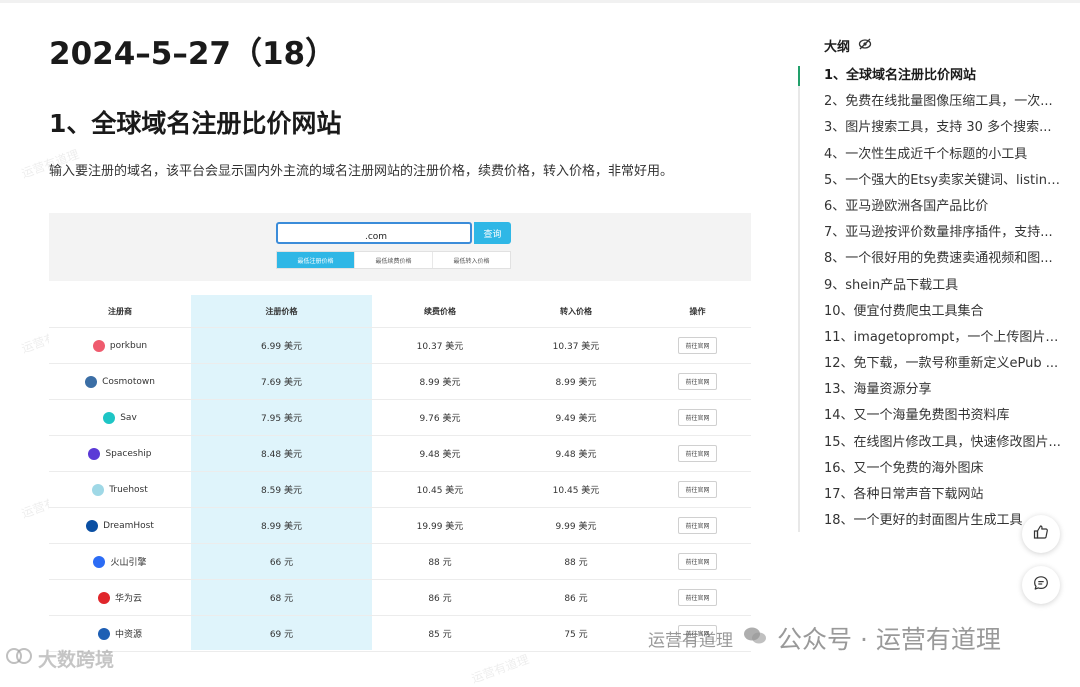  What do you see at coordinates (576, 635) in the screenshot?
I see `transfer-price: 75 元` at bounding box center [576, 635].